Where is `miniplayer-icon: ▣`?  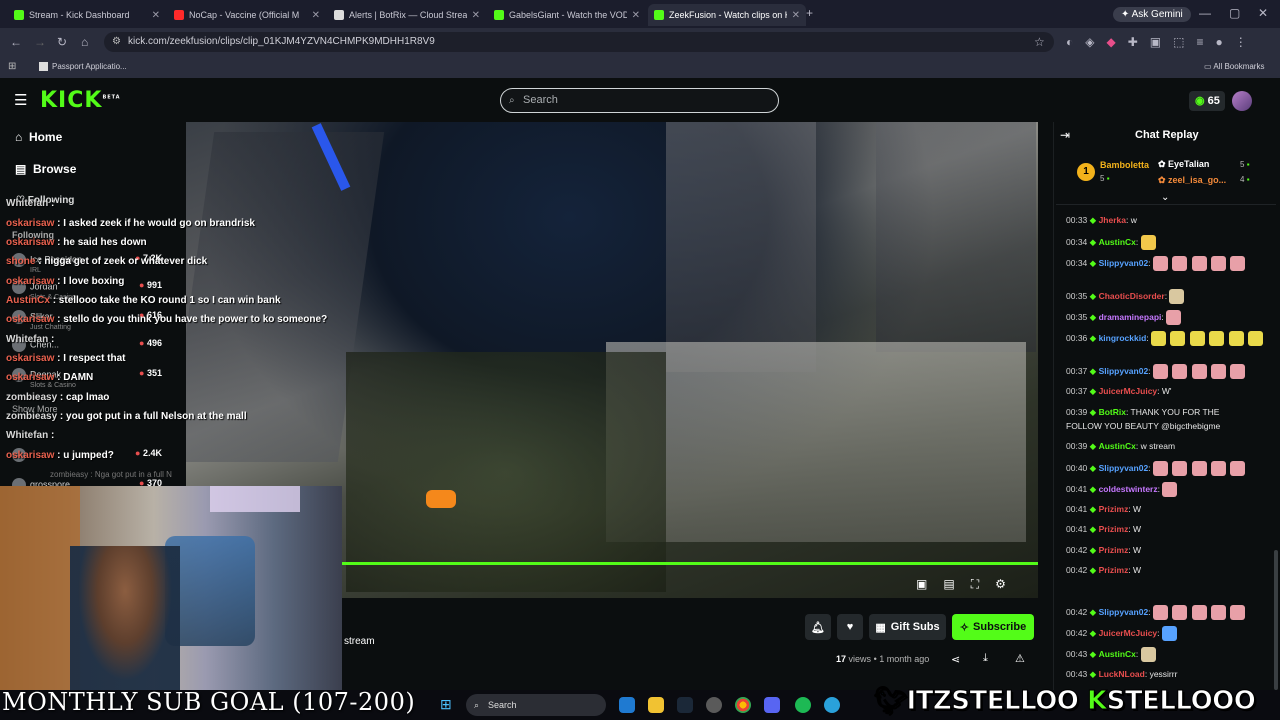 miniplayer-icon: ▣ is located at coordinates (921, 584).